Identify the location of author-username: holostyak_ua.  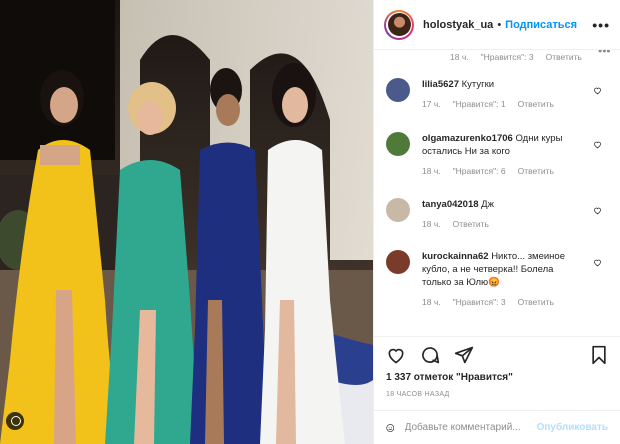
(458, 25).